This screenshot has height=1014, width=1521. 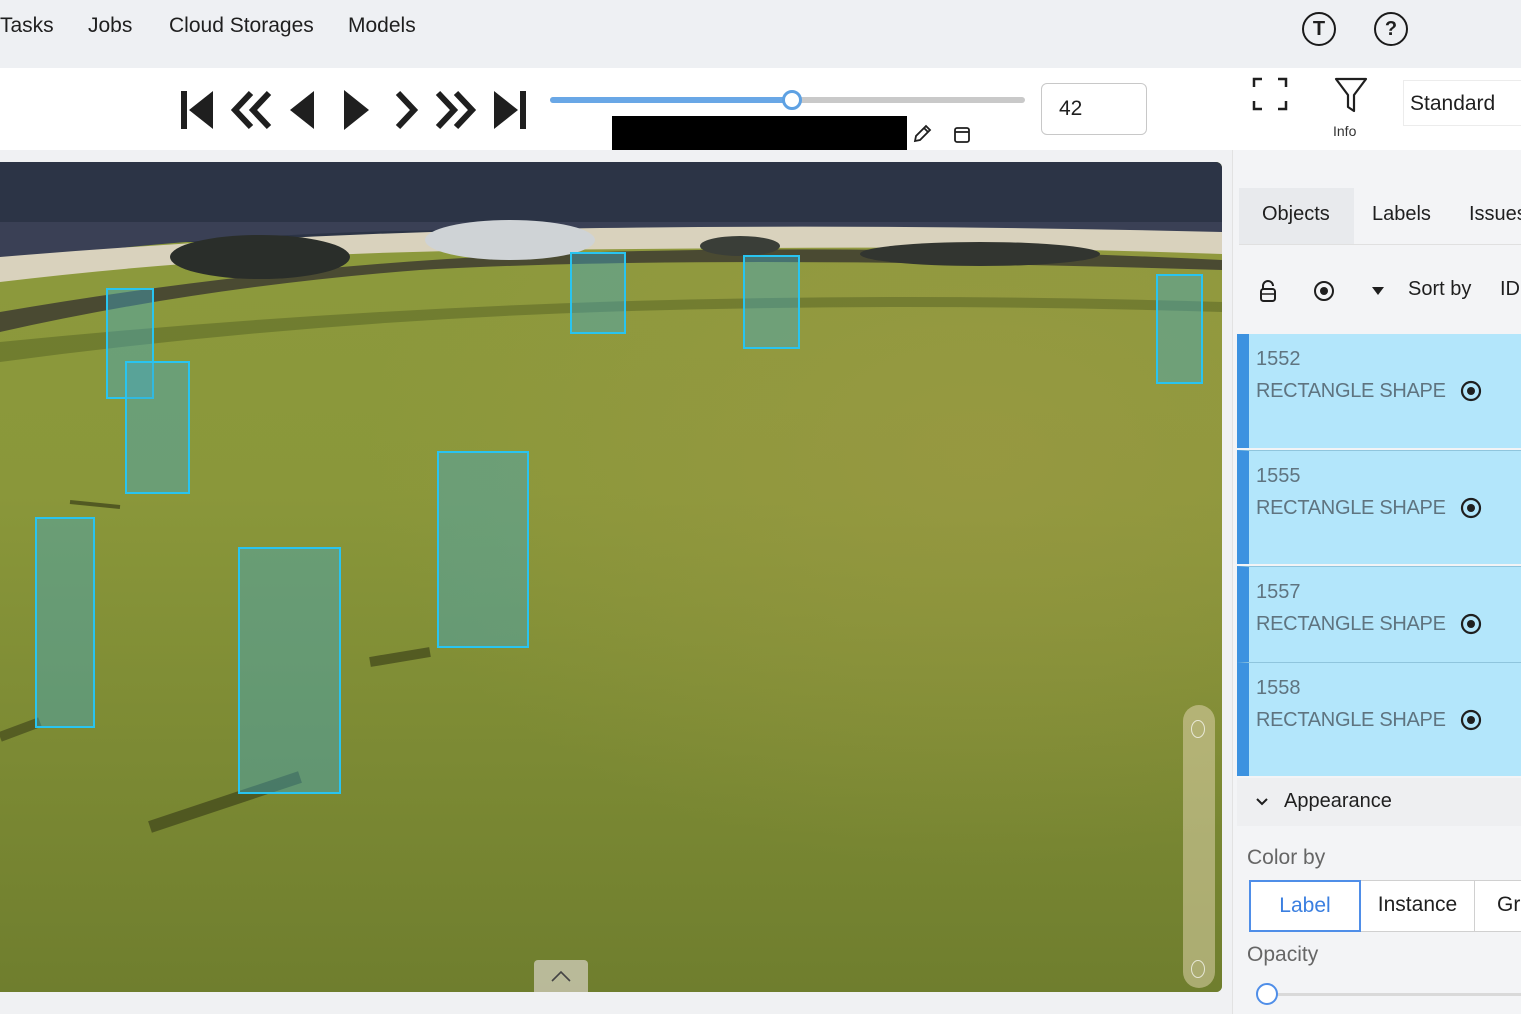 I want to click on object-id: 1557, so click(x=1278, y=592).